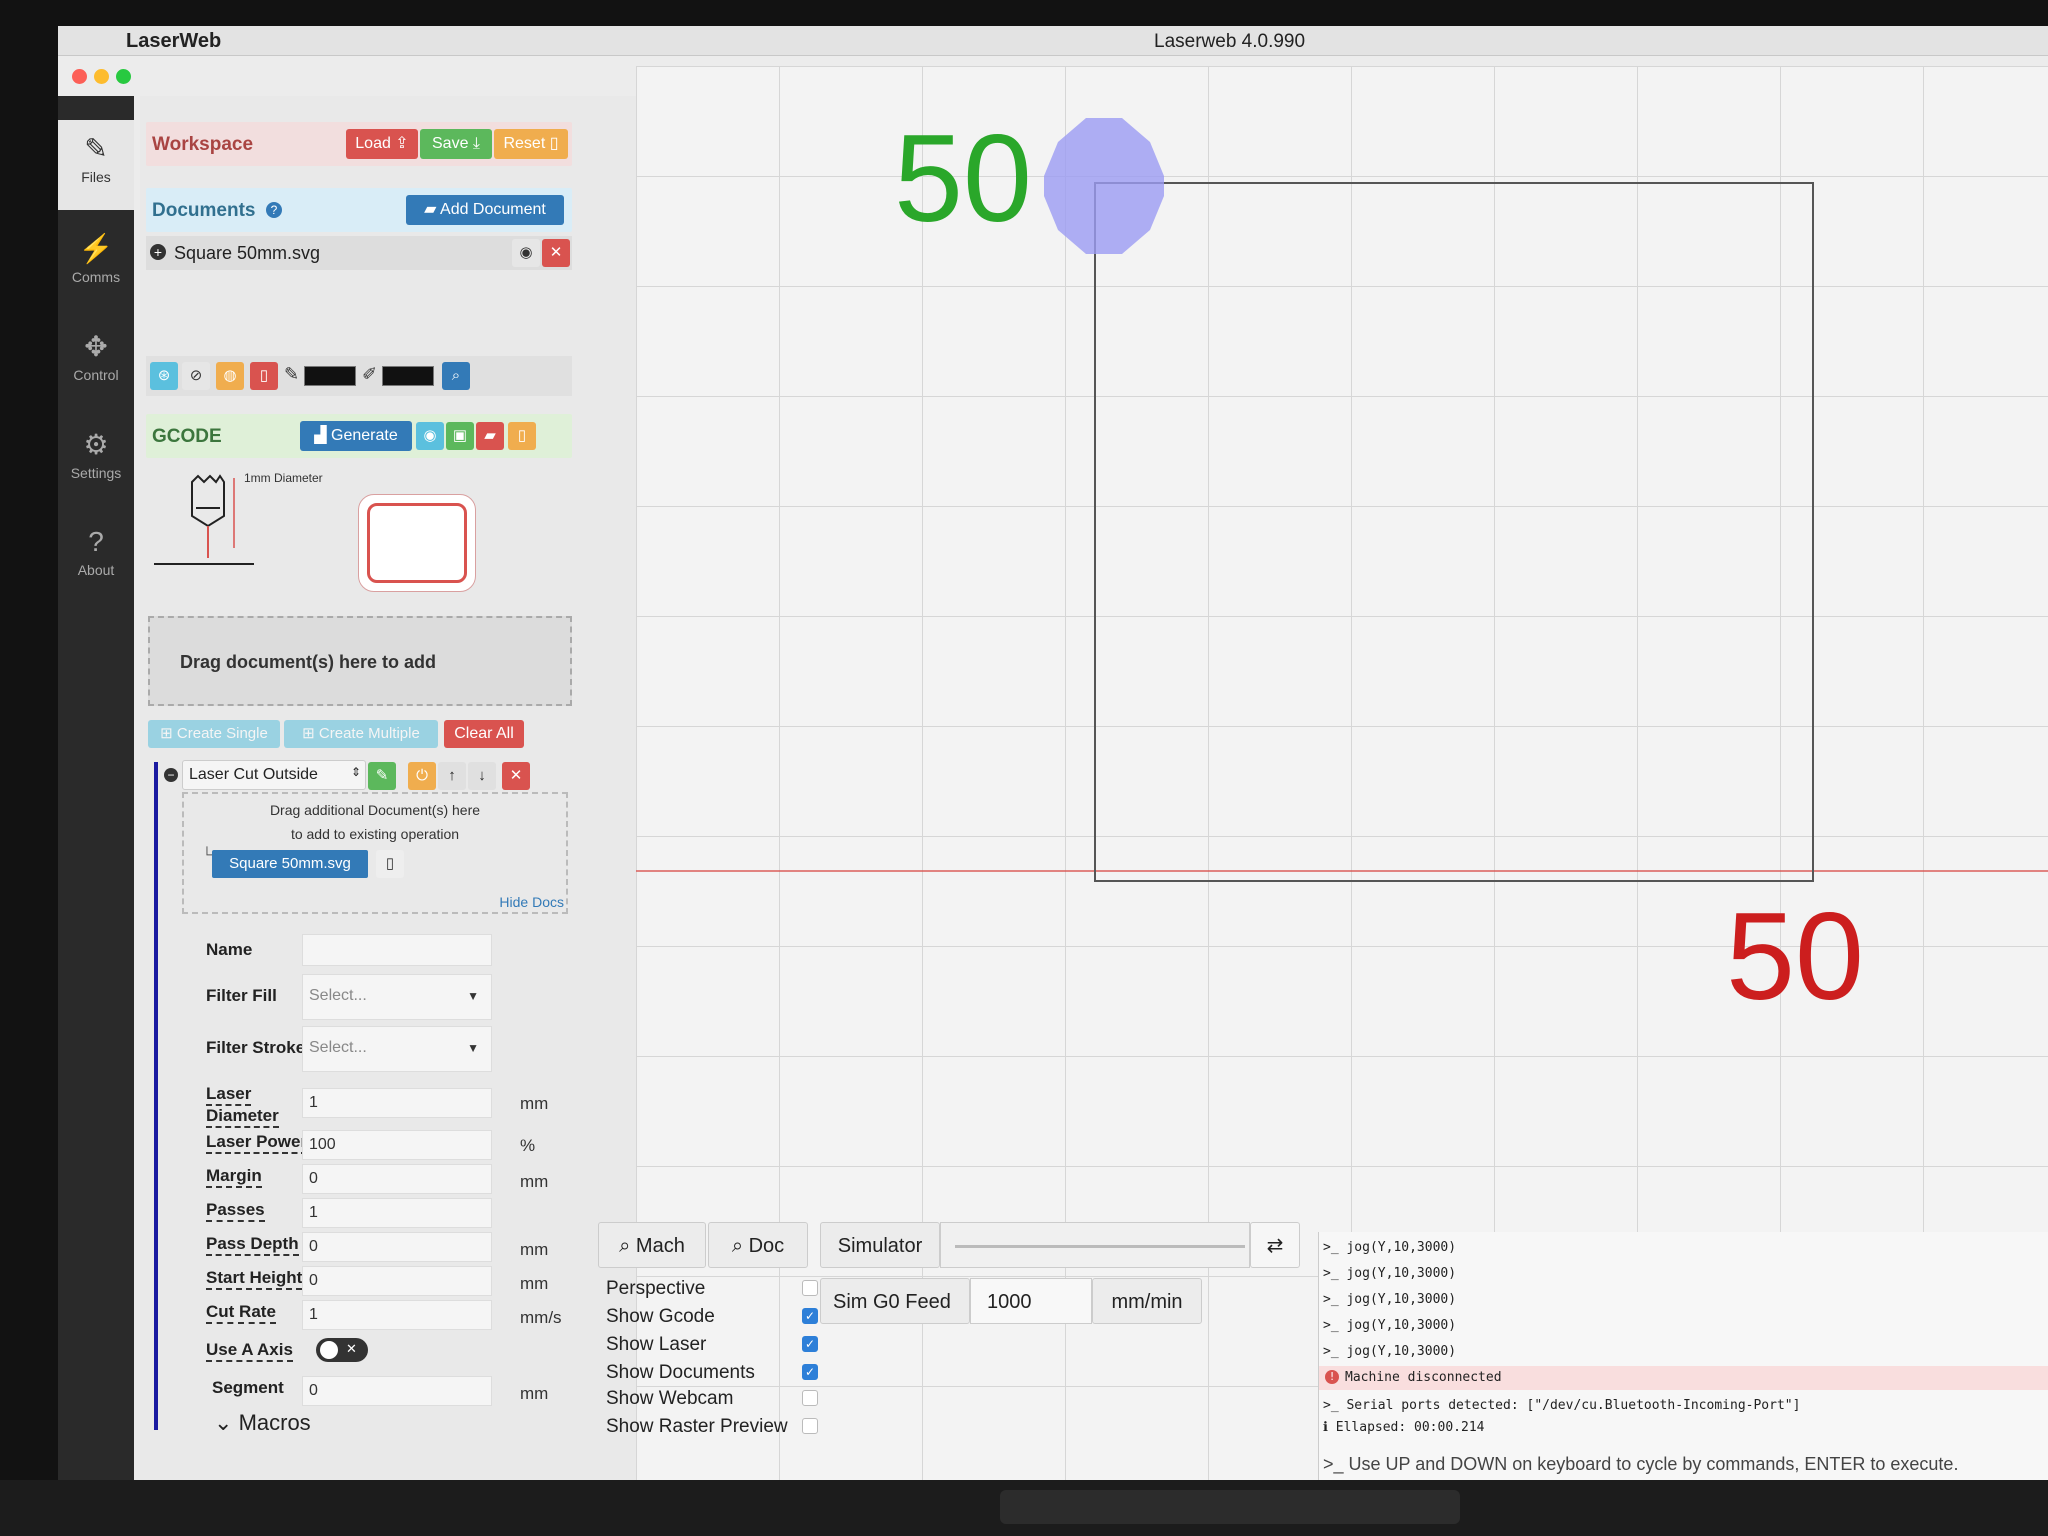 Image resolution: width=2048 pixels, height=1536 pixels. What do you see at coordinates (173, 41) in the screenshot?
I see `app-name: LaserWeb` at bounding box center [173, 41].